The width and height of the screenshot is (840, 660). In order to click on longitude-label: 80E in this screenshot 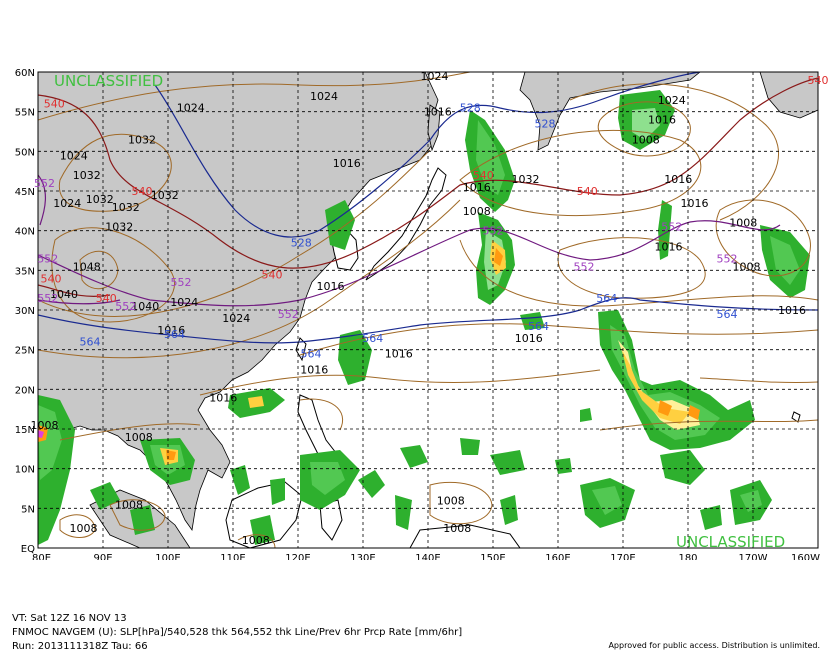, I will do `click(41, 556)`.